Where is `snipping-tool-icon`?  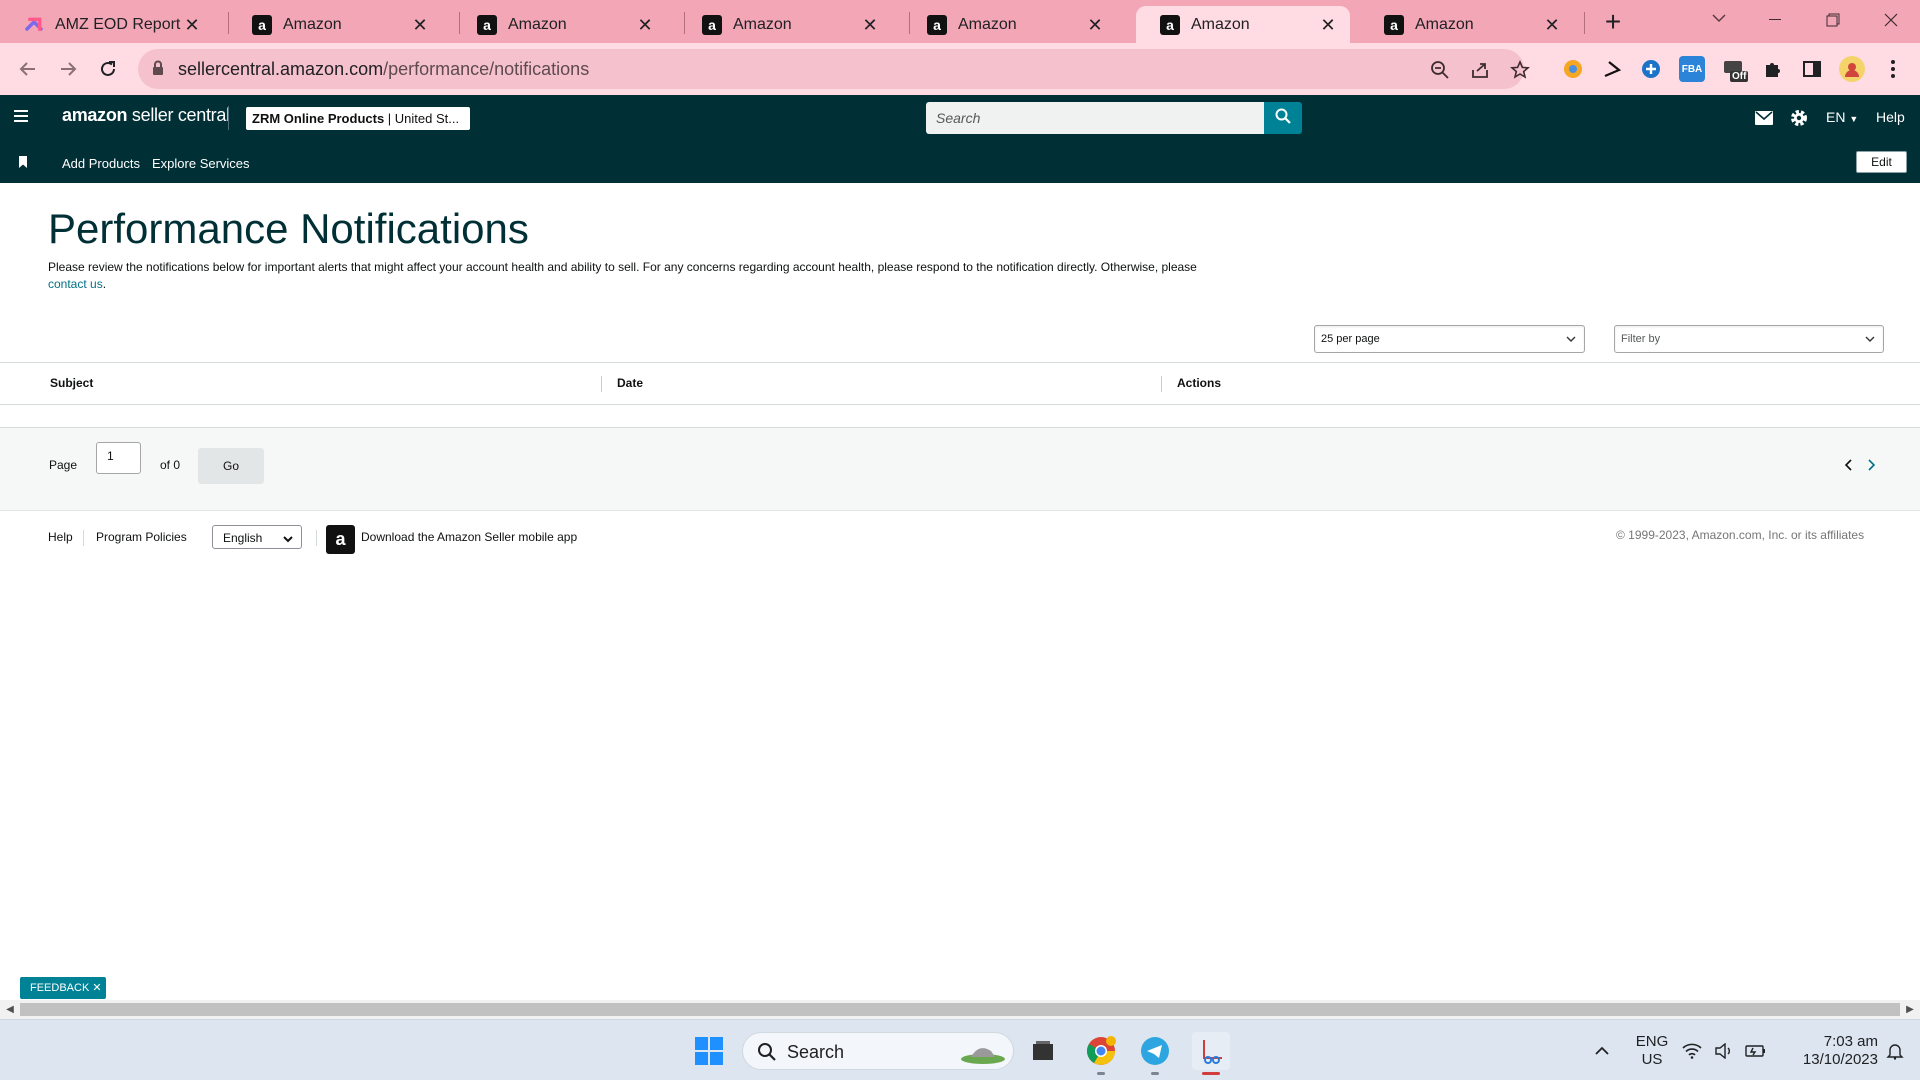
snipping-tool-icon is located at coordinates (1211, 1051).